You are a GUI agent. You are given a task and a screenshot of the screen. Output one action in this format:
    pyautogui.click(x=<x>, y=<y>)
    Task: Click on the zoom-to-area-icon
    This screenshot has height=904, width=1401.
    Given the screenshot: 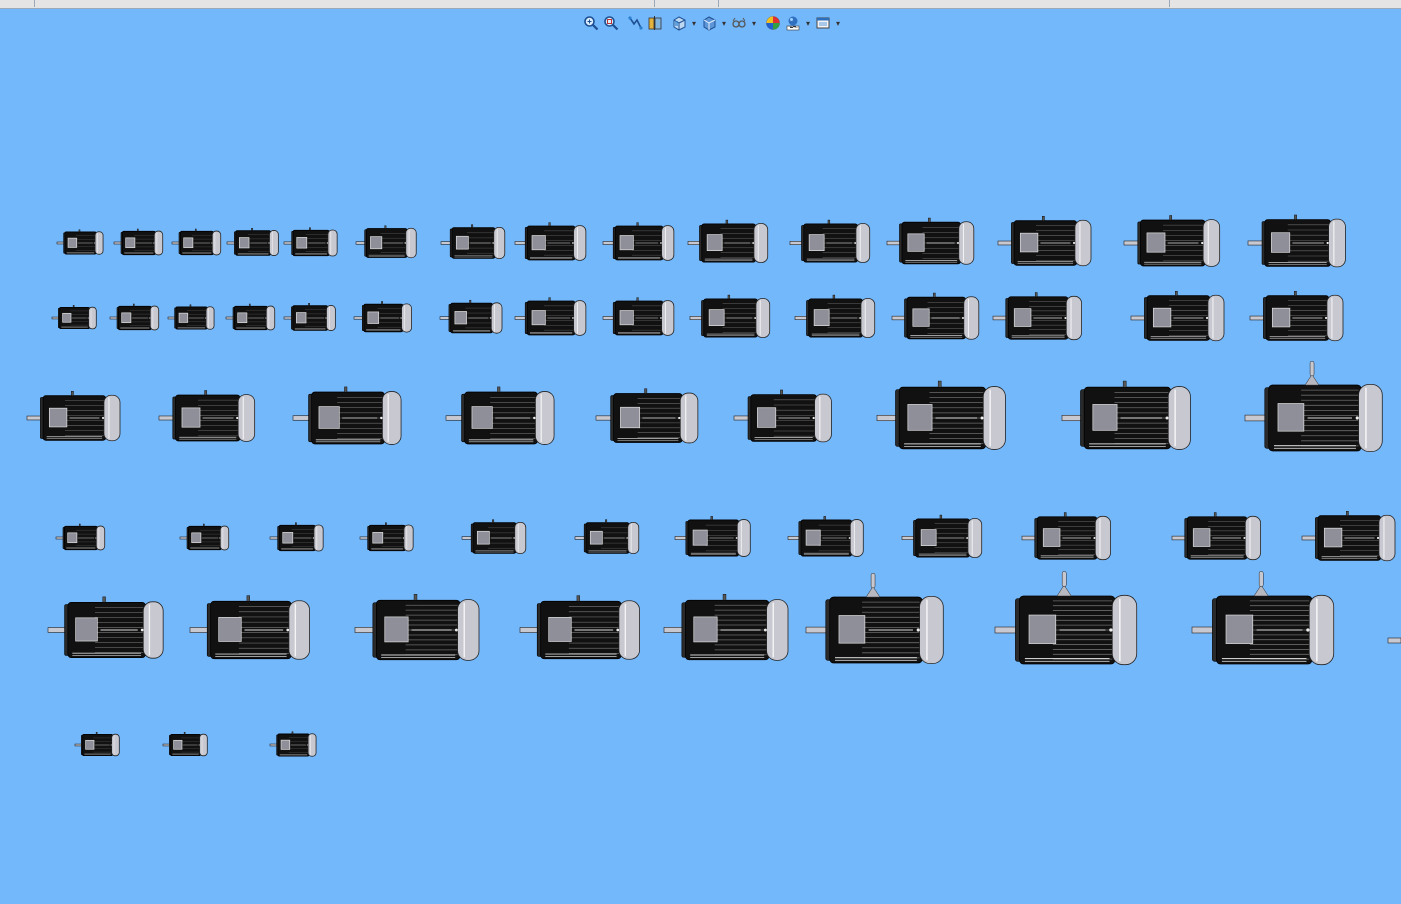 What is the action you would take?
    pyautogui.click(x=611, y=23)
    